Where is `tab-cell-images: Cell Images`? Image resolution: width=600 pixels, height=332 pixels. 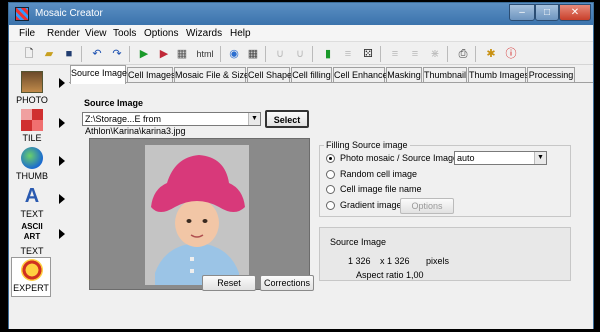 tab-cell-images: Cell Images is located at coordinates (151, 75).